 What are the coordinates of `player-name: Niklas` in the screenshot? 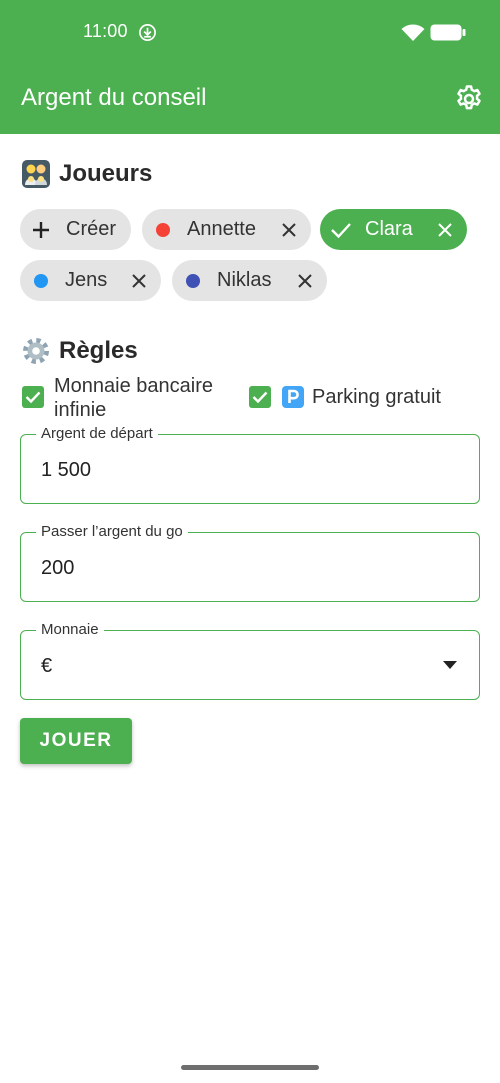 It's located at (244, 280).